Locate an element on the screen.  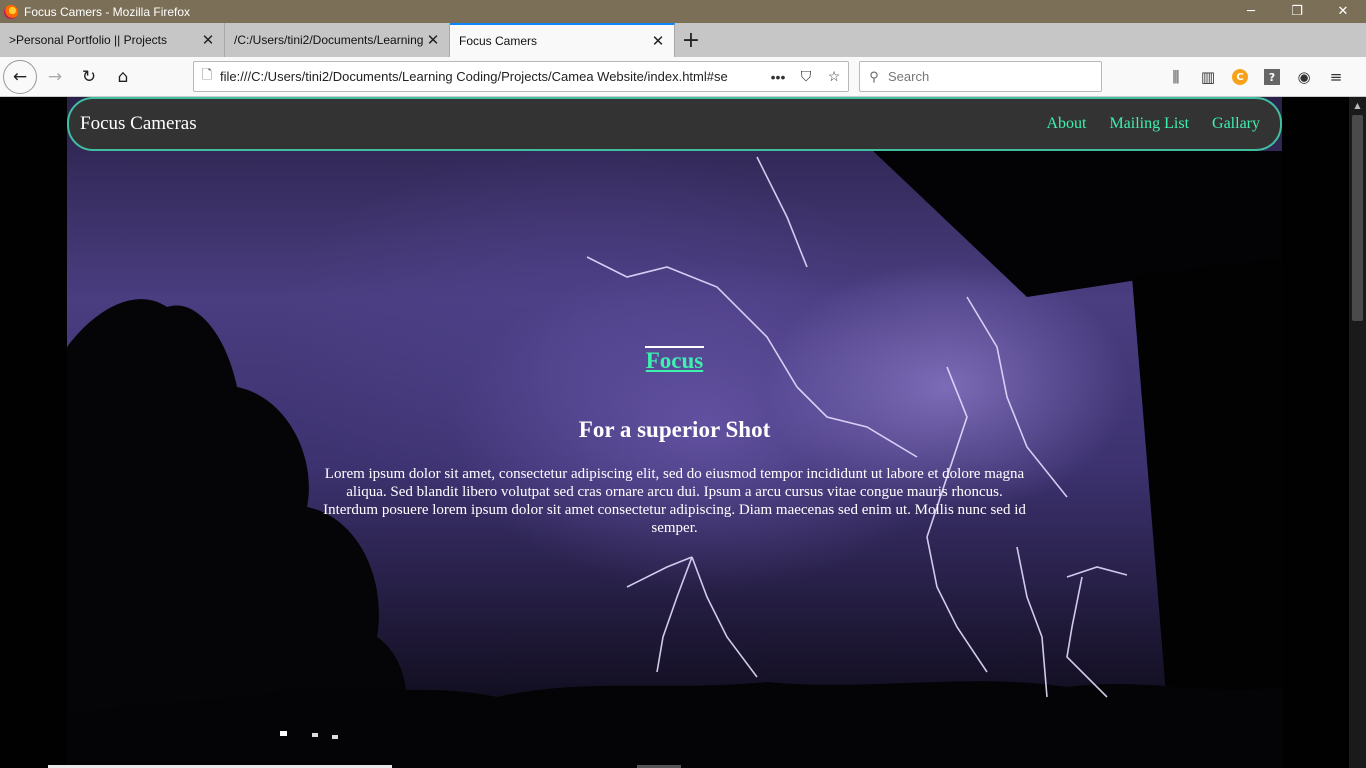
sidebar-icon: ▥ is located at coordinates (1208, 77).